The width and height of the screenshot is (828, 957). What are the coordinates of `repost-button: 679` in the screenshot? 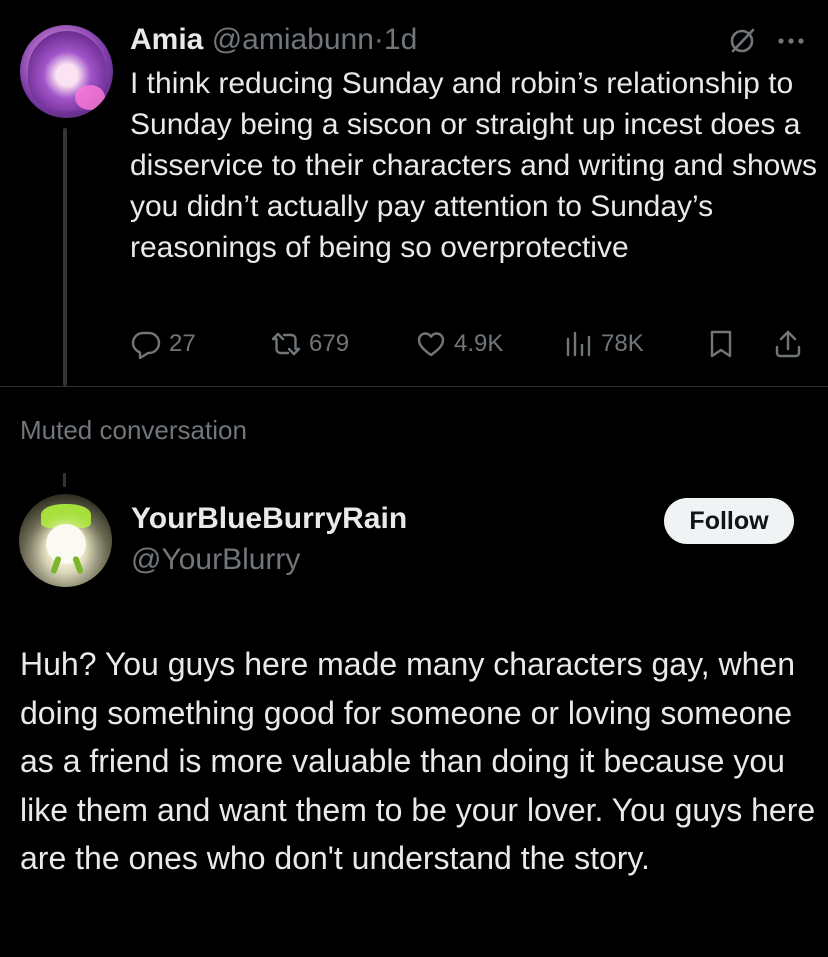 It's located at (310, 344).